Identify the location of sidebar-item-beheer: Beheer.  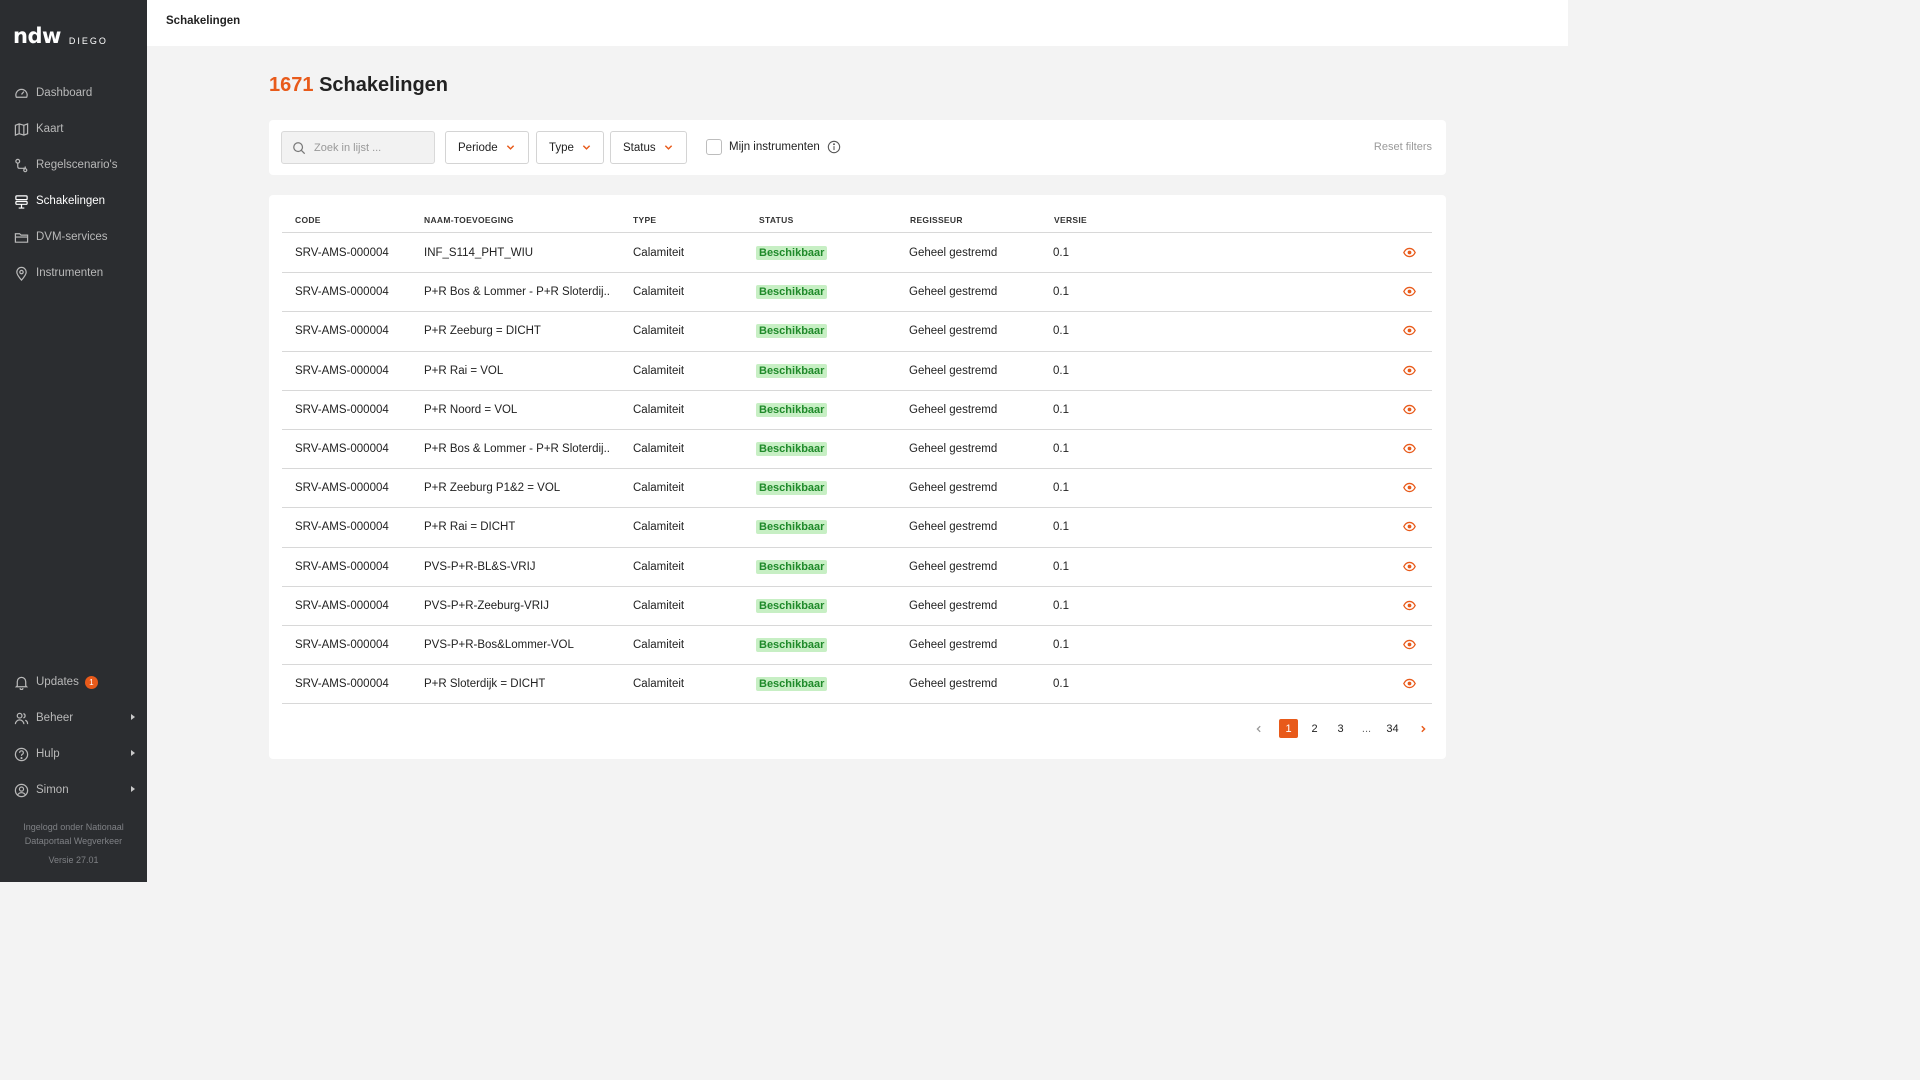
(73, 718).